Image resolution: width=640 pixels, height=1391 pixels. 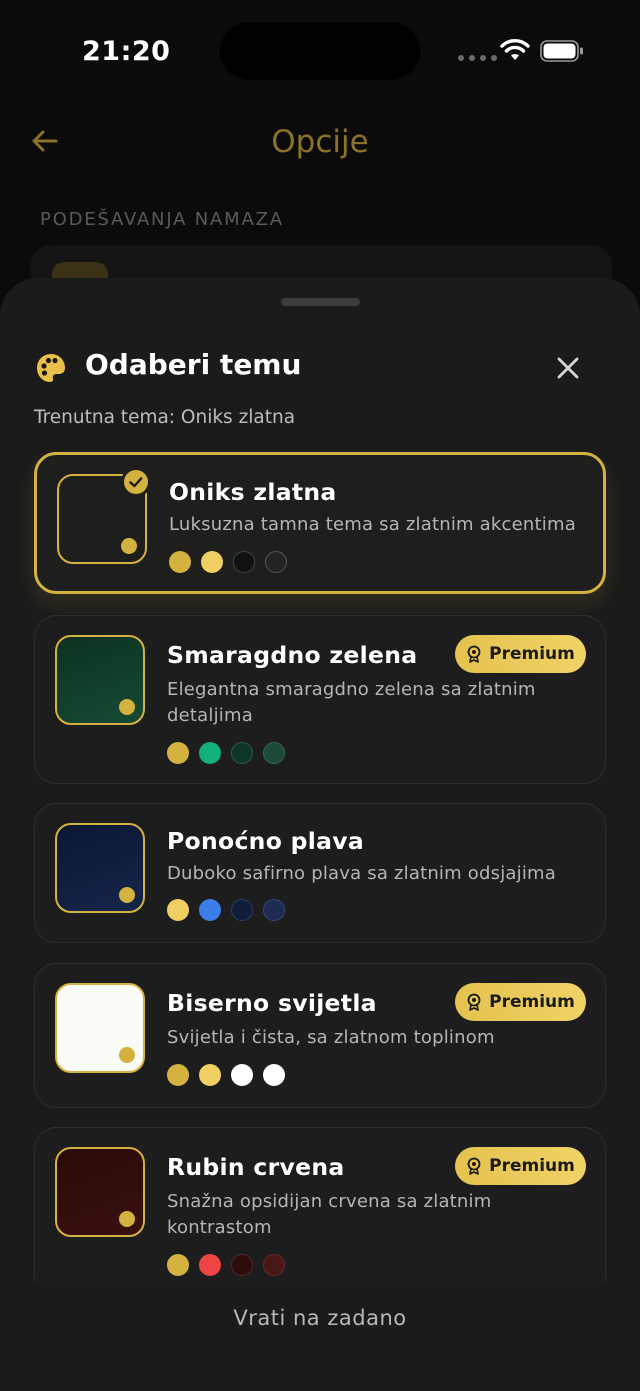 I want to click on status-bar: 21:20, so click(x=320, y=50).